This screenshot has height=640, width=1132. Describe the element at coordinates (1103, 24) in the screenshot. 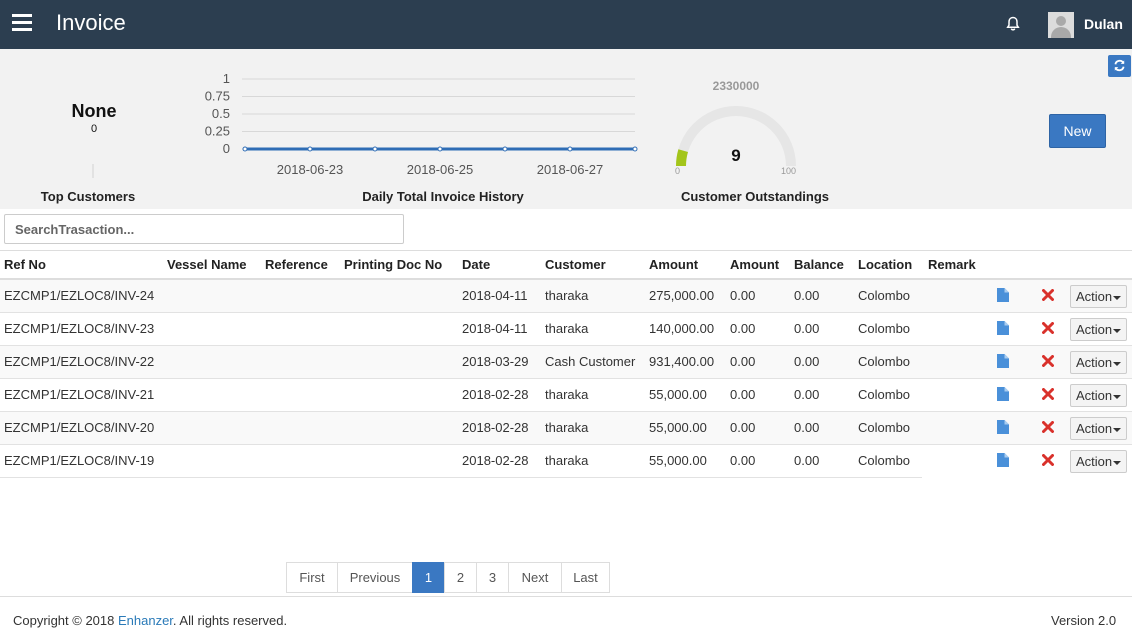

I see `user-name: Dulan` at that location.